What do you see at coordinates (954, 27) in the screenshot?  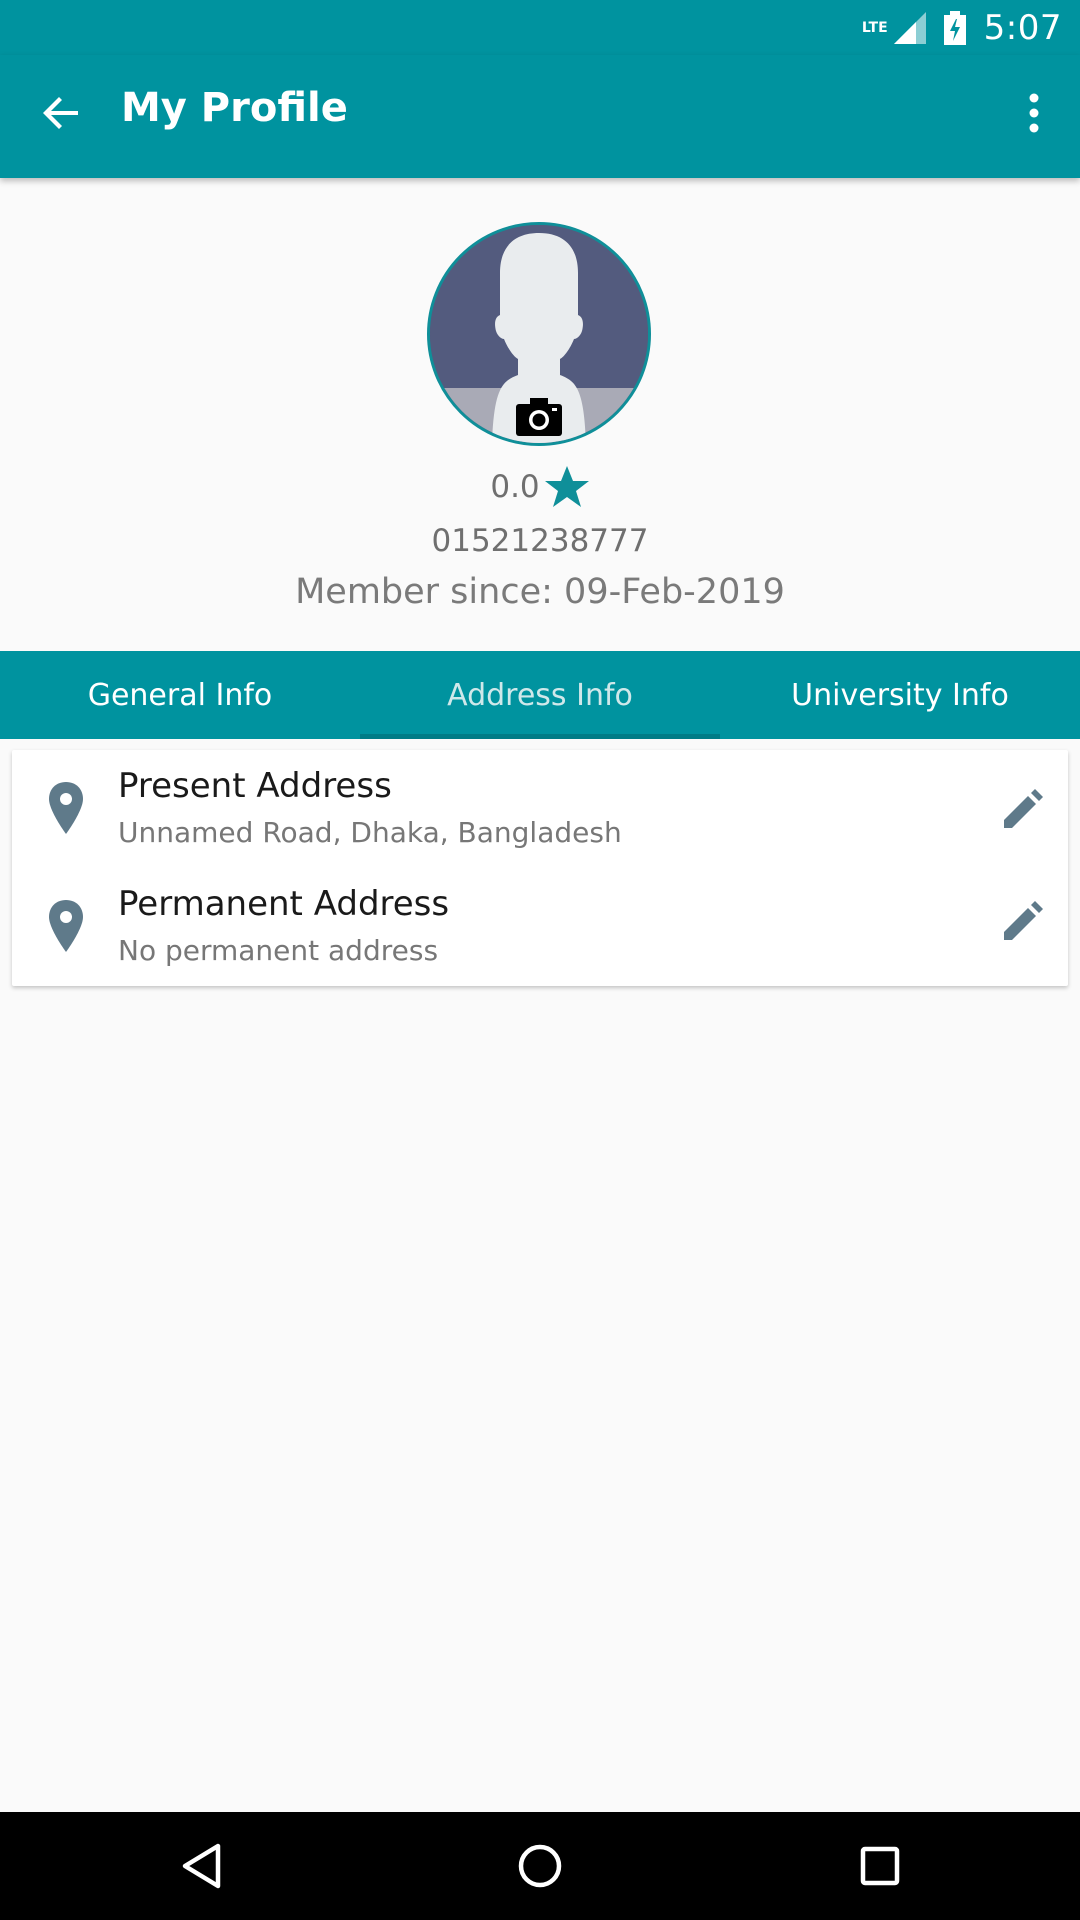 I see `battery-charging-icon` at bounding box center [954, 27].